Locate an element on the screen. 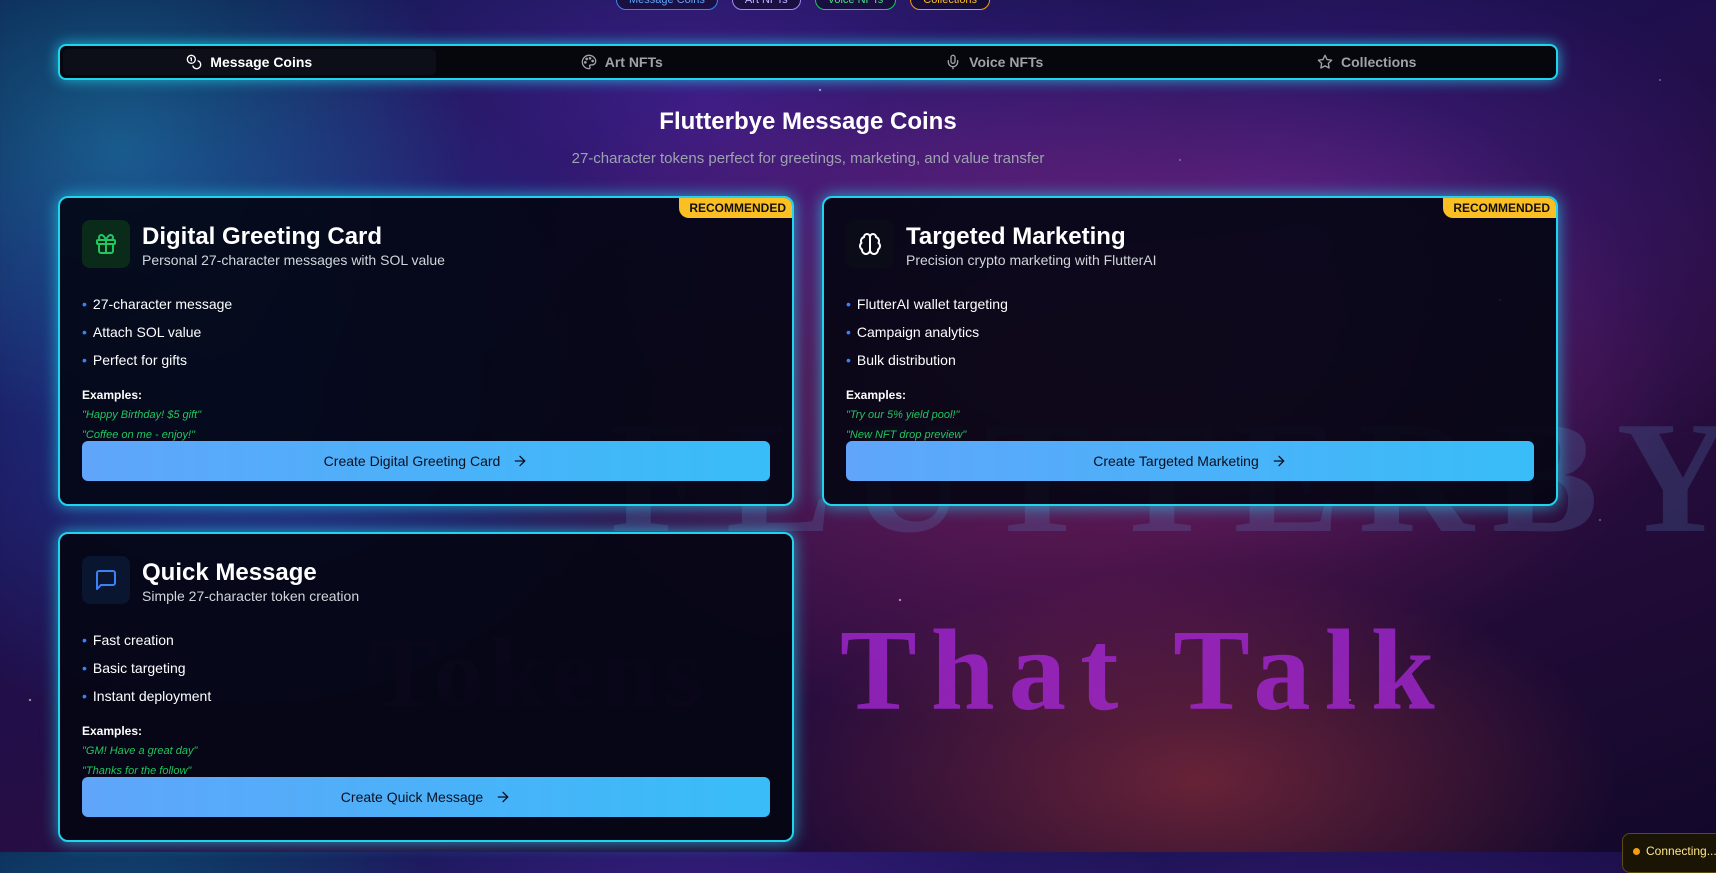 This screenshot has width=1716, height=873. create-targeted-marketing-button: Create Targeted Marketing is located at coordinates (1190, 461).